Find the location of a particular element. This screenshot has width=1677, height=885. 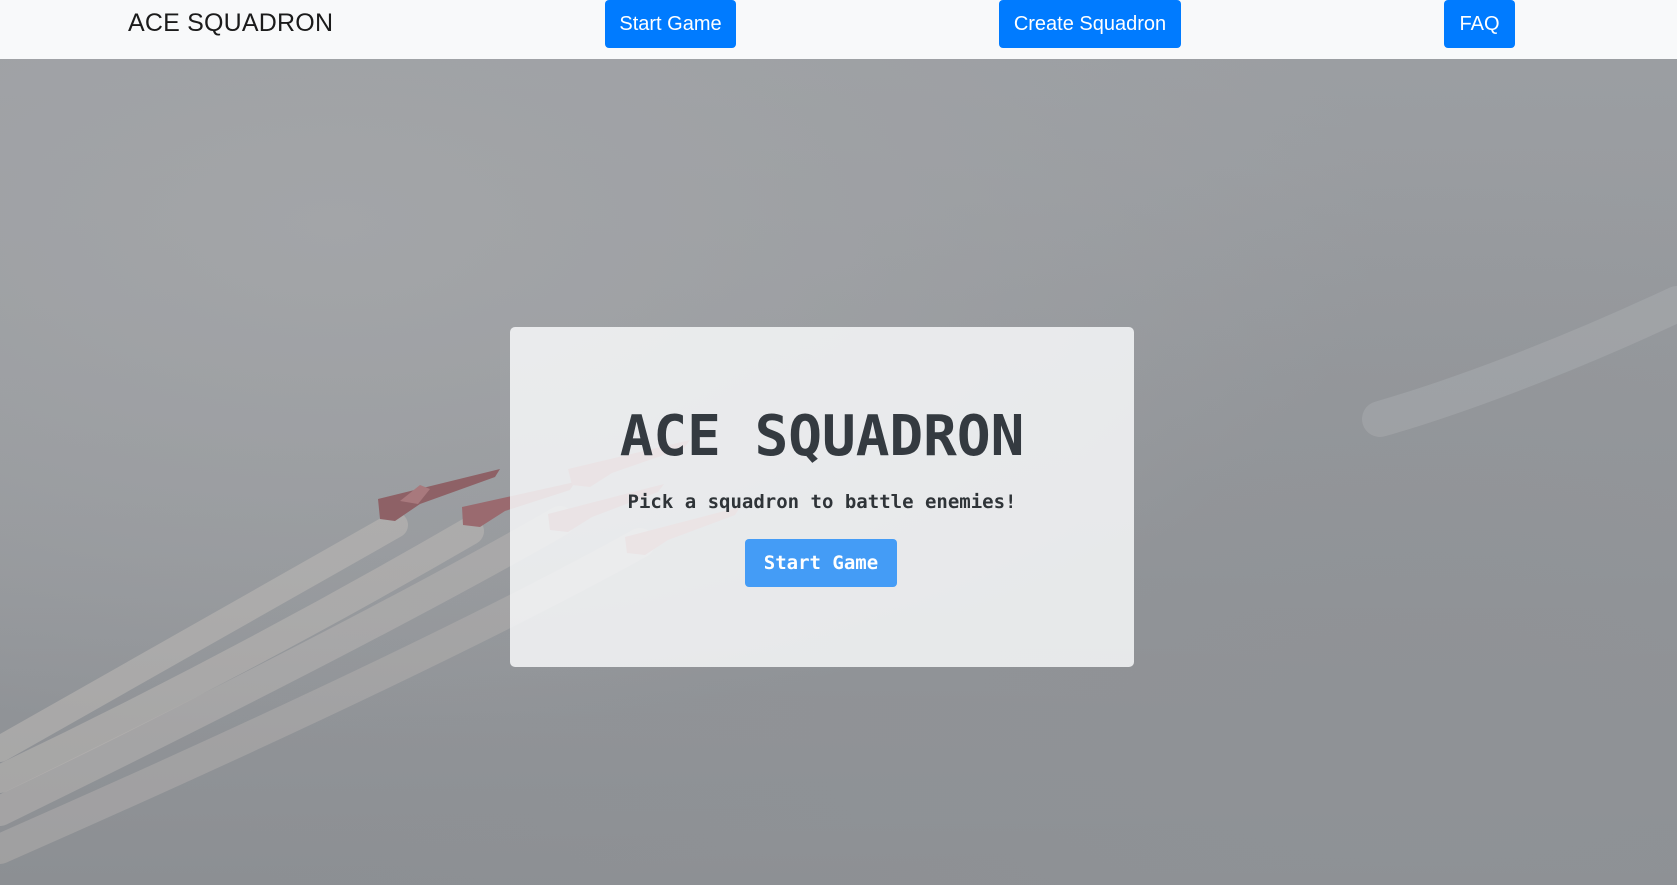

nav-start-game-button: Start Game is located at coordinates (670, 24).